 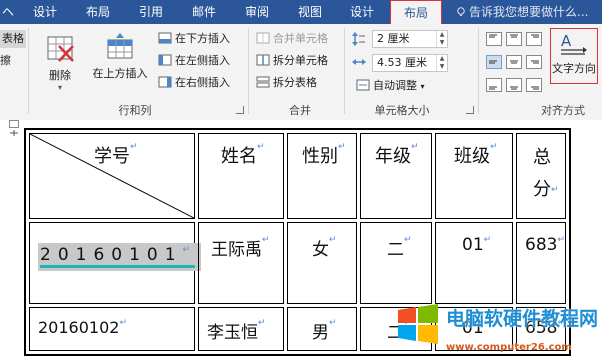 I want to click on insert-right-button: 在右侧插入, so click(x=194, y=83).